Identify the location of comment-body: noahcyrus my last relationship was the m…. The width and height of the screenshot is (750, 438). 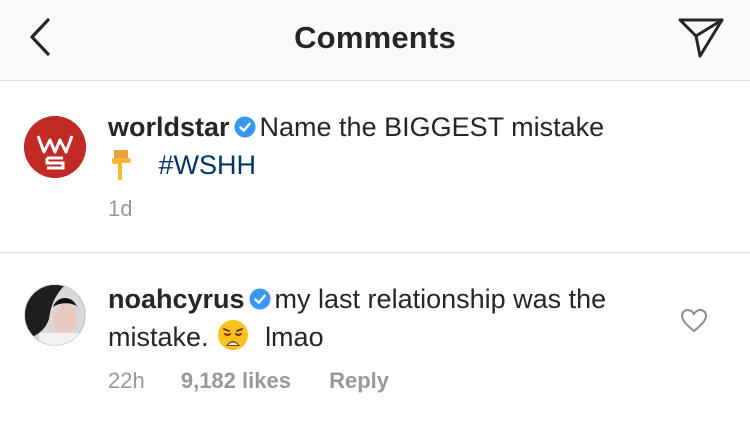
(378, 318).